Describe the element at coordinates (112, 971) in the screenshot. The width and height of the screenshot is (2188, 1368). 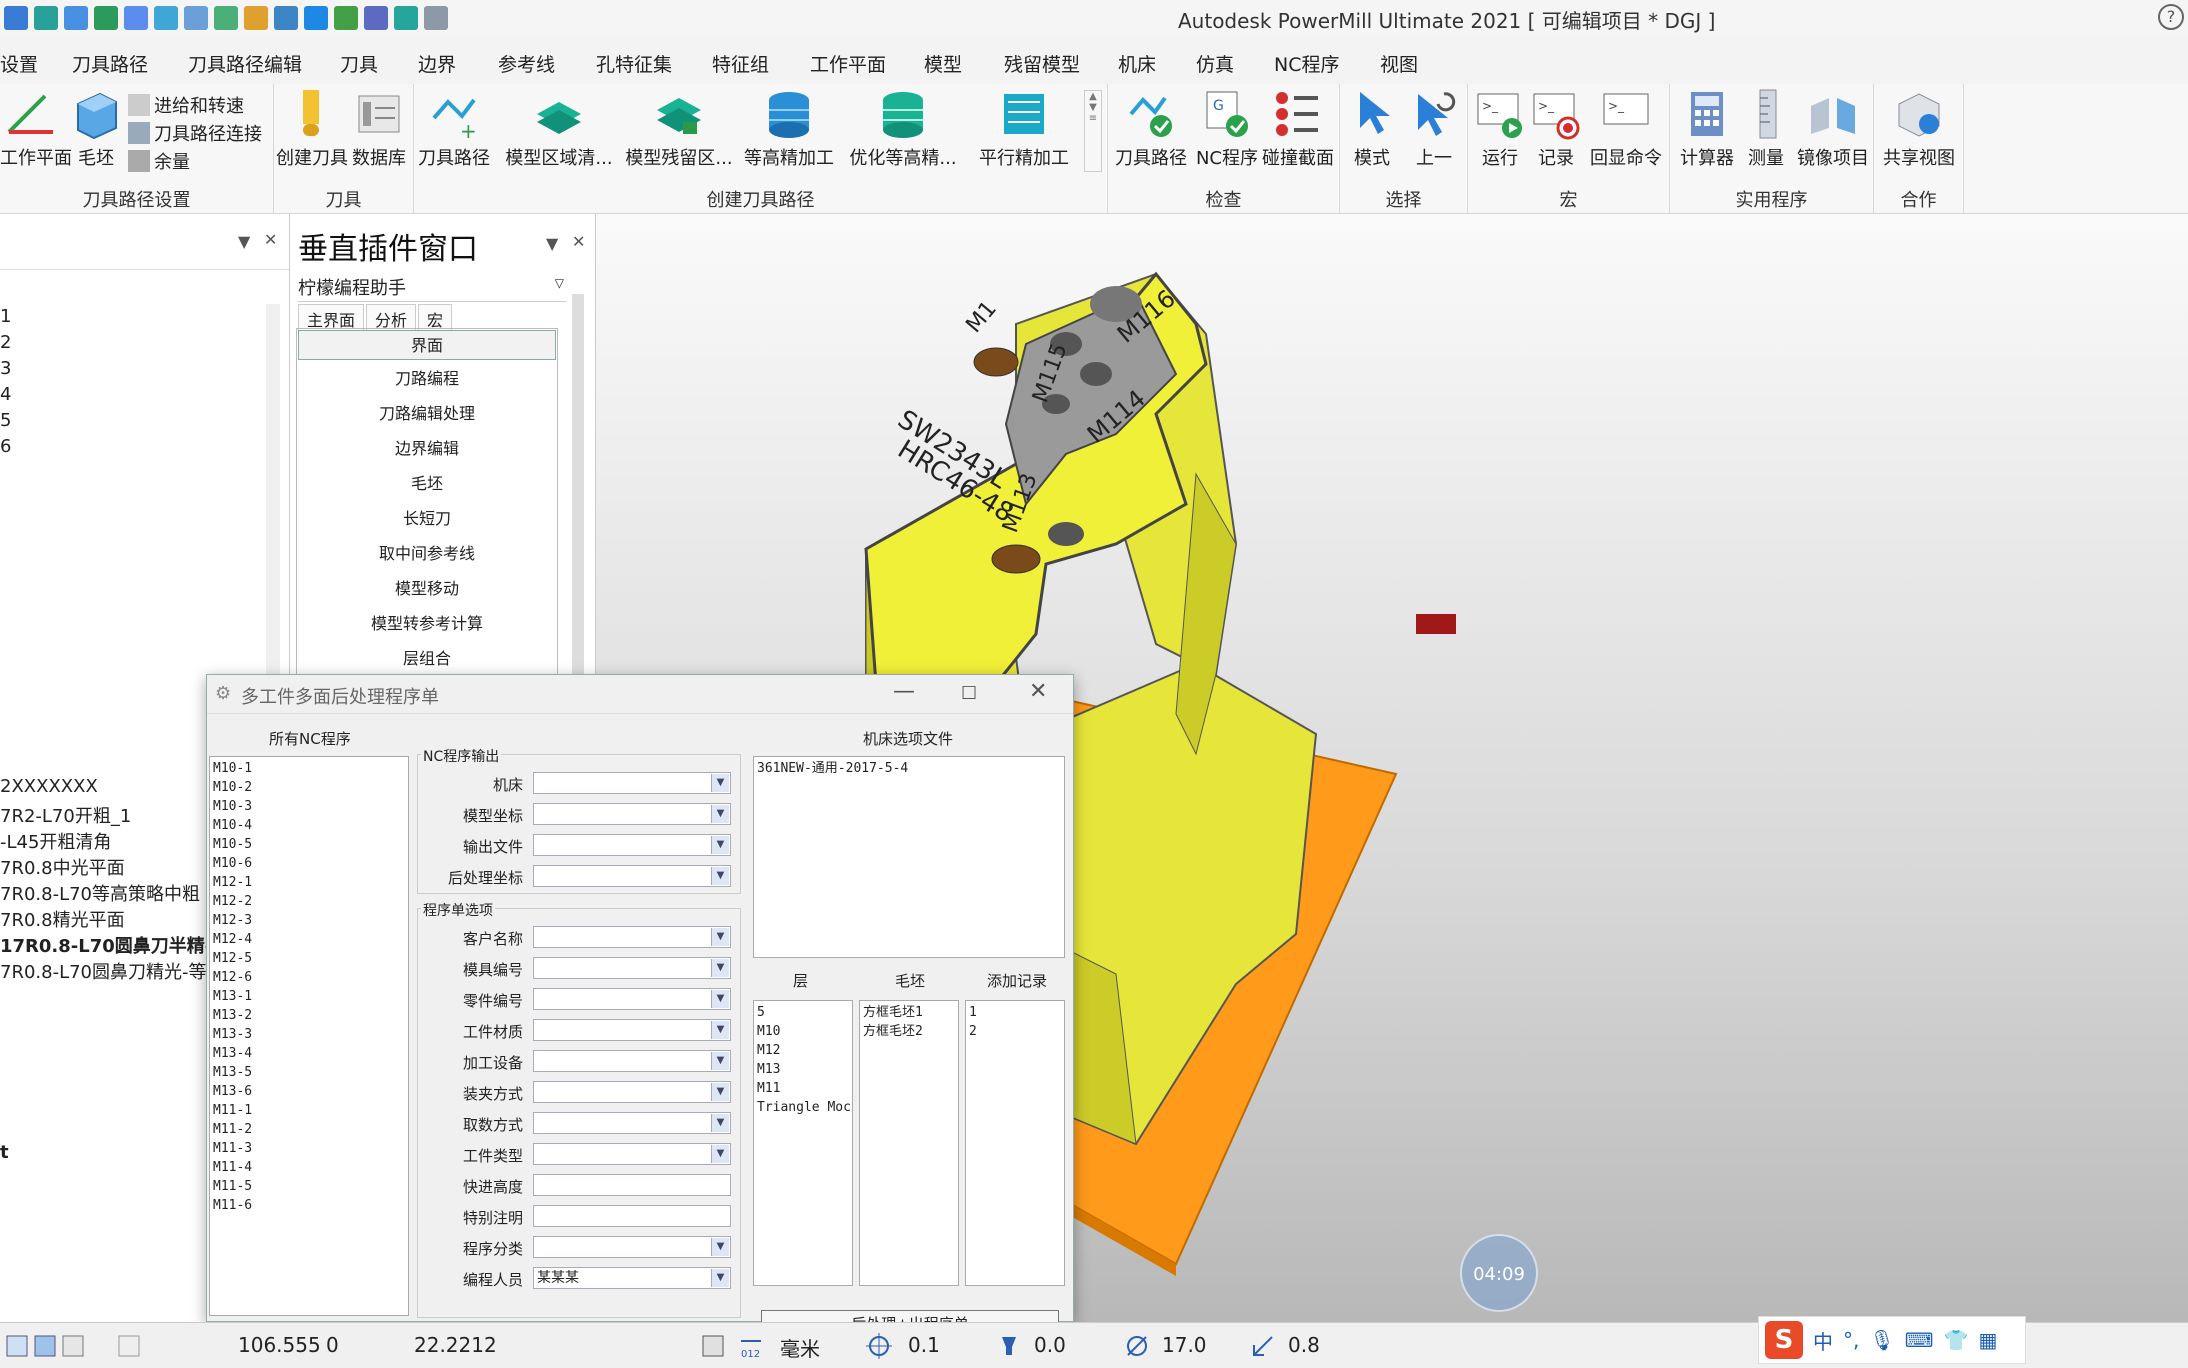
I see `tree-item: 7R0.8-L70圆鼻刀精光-等高` at that location.